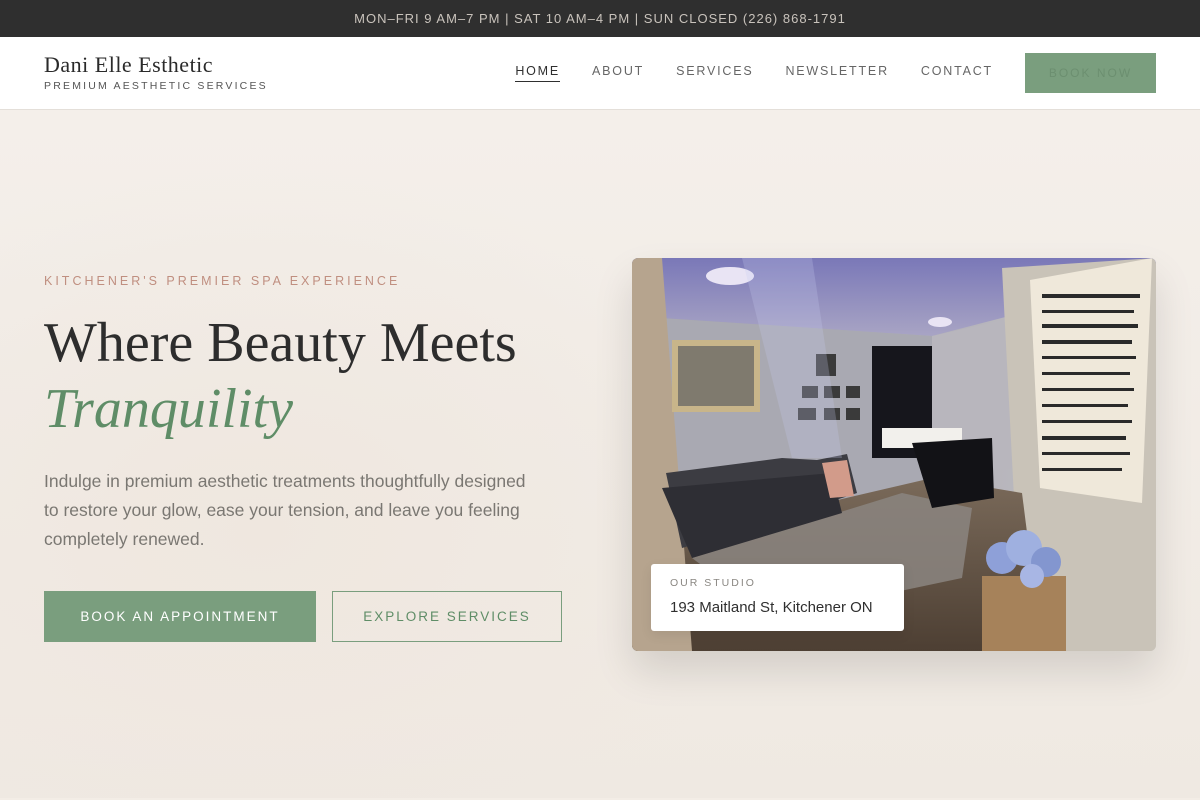 The height and width of the screenshot is (800, 1200). Describe the element at coordinates (222, 281) in the screenshot. I see `hero-eyebrow: KITCHENER'S PREMIER SPA EXPERIENCE` at that location.